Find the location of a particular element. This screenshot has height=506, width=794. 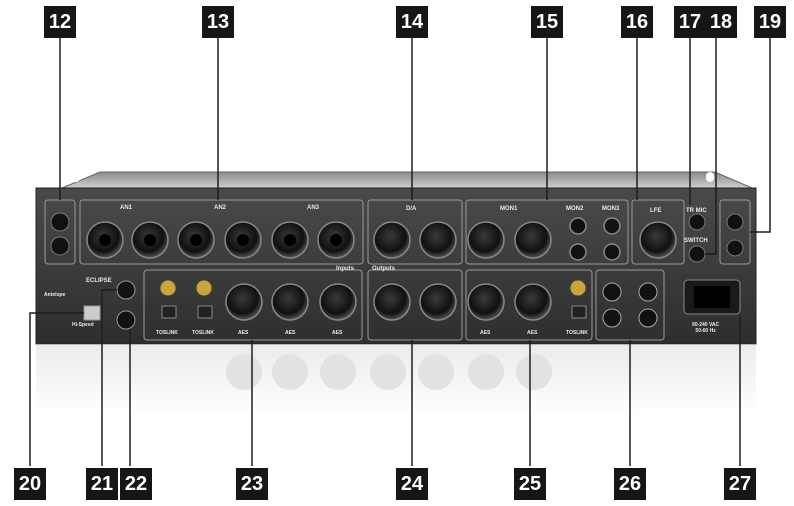

callout-22: 22 is located at coordinates (136, 484).